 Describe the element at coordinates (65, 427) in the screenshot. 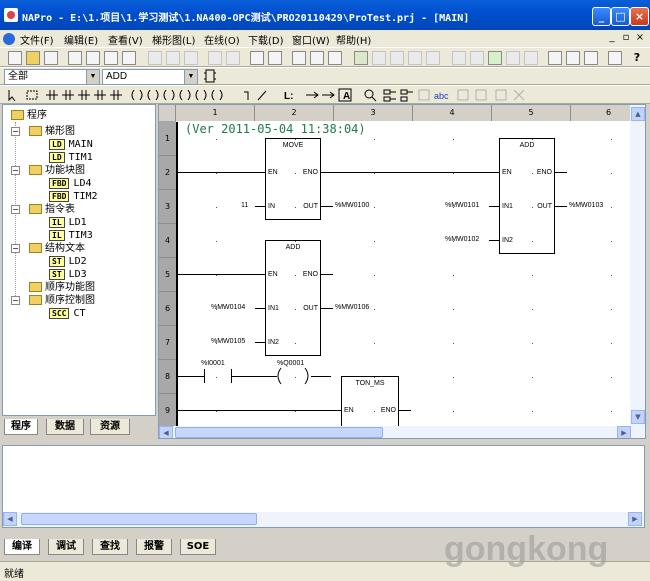

I see `tab-data: 数据` at that location.